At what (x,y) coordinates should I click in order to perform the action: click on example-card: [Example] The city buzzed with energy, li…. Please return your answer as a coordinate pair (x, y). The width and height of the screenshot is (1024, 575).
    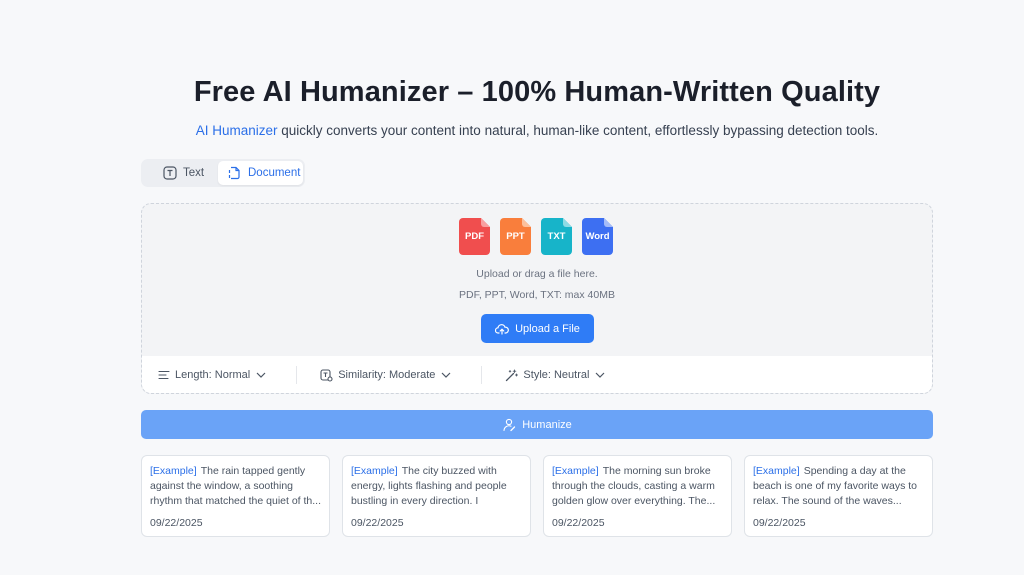
    Looking at the image, I should click on (436, 496).